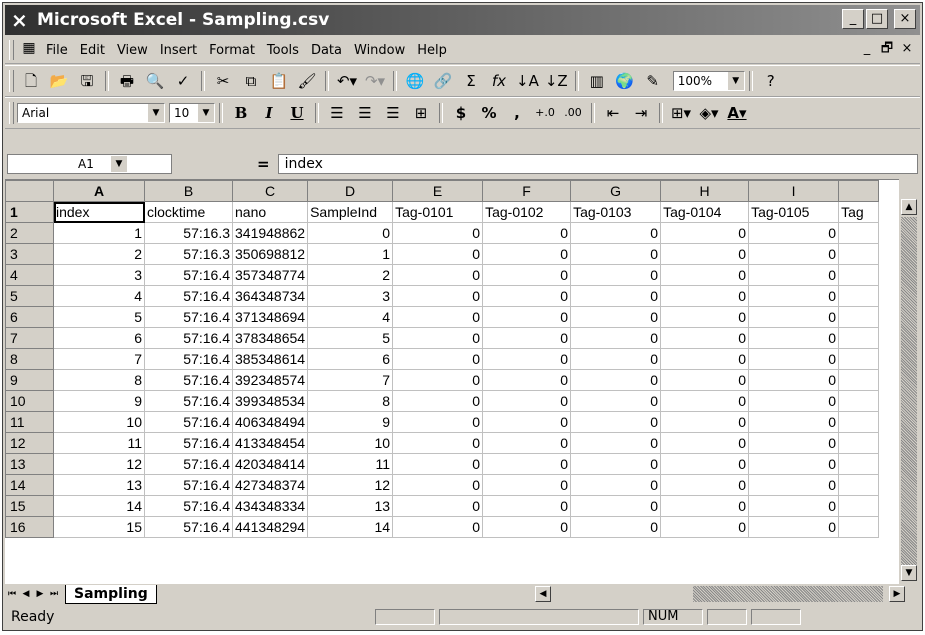 Image resolution: width=925 pixels, height=635 pixels. I want to click on formula-equals: =, so click(263, 164).